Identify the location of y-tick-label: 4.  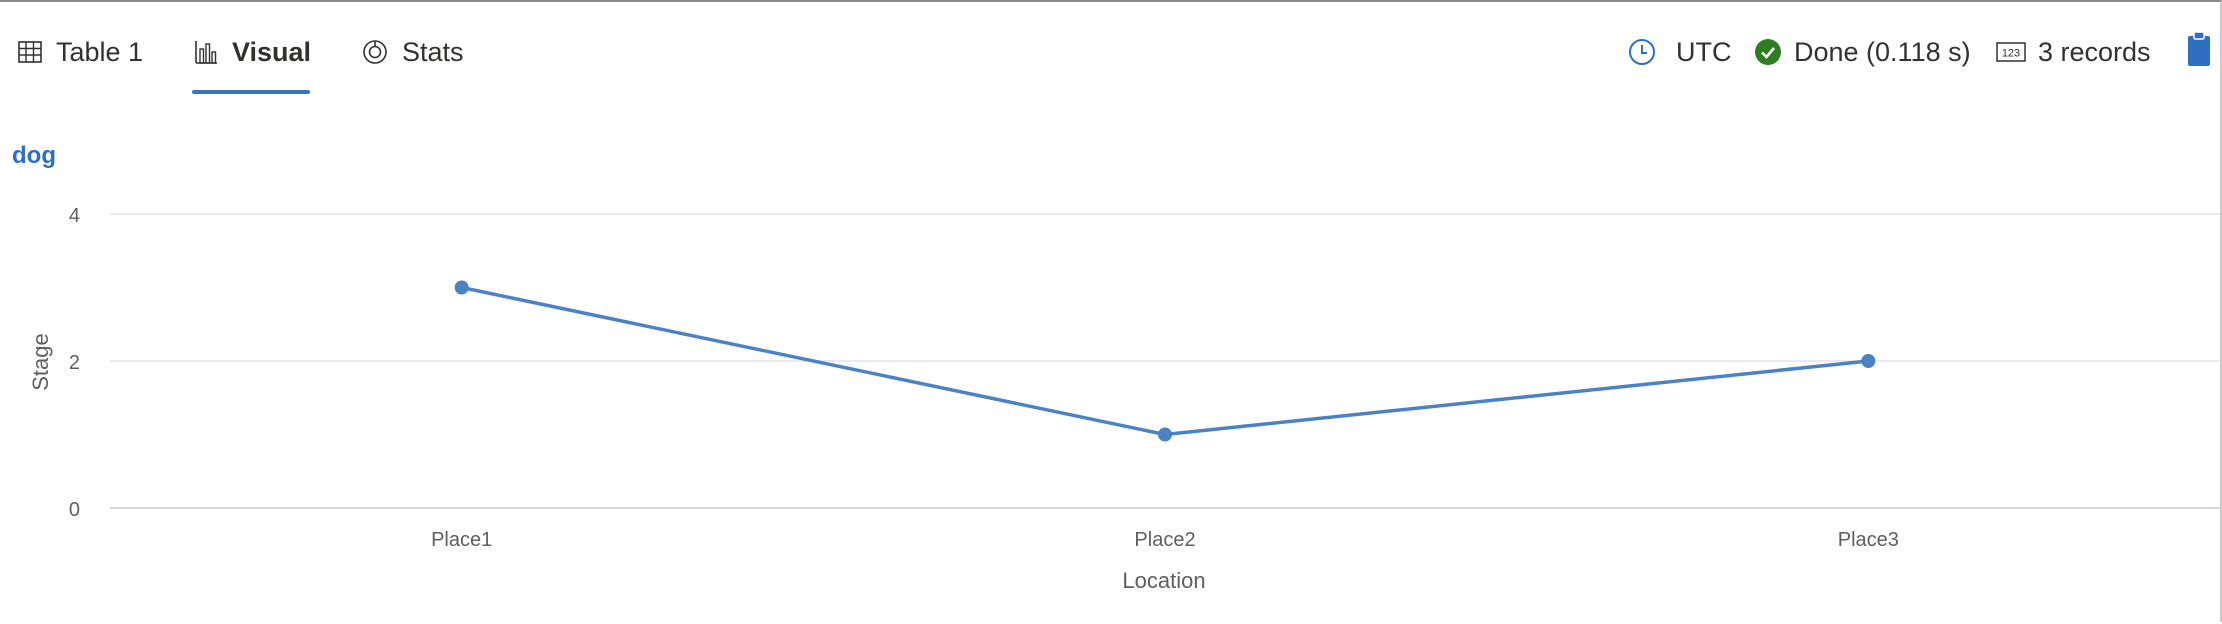
(74, 216).